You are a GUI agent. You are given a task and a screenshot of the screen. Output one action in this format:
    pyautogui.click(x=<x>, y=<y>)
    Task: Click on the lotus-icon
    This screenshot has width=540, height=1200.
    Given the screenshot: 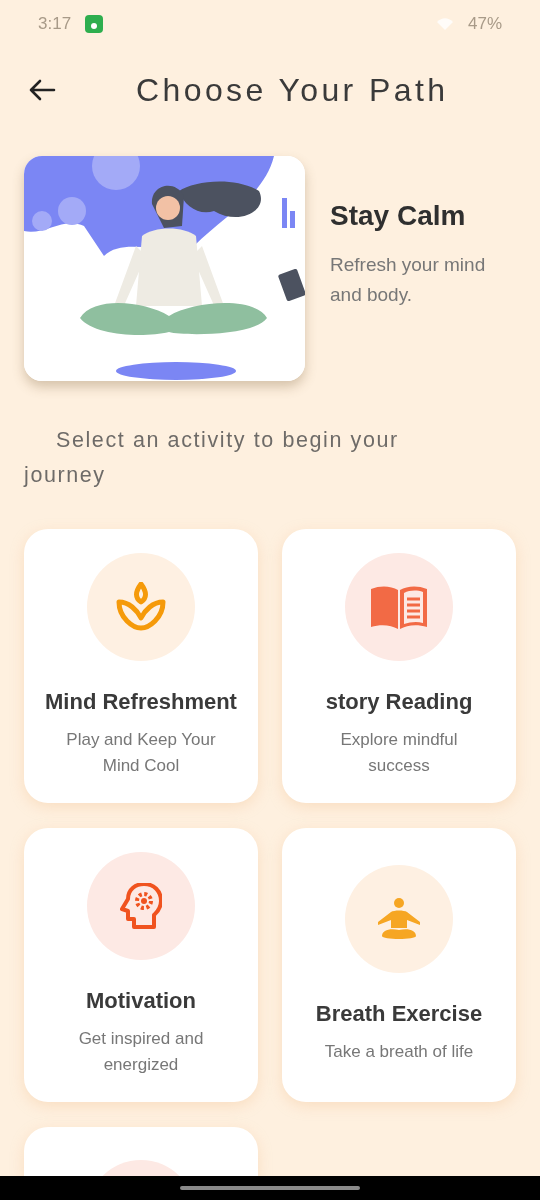 What is the action you would take?
    pyautogui.click(x=141, y=607)
    